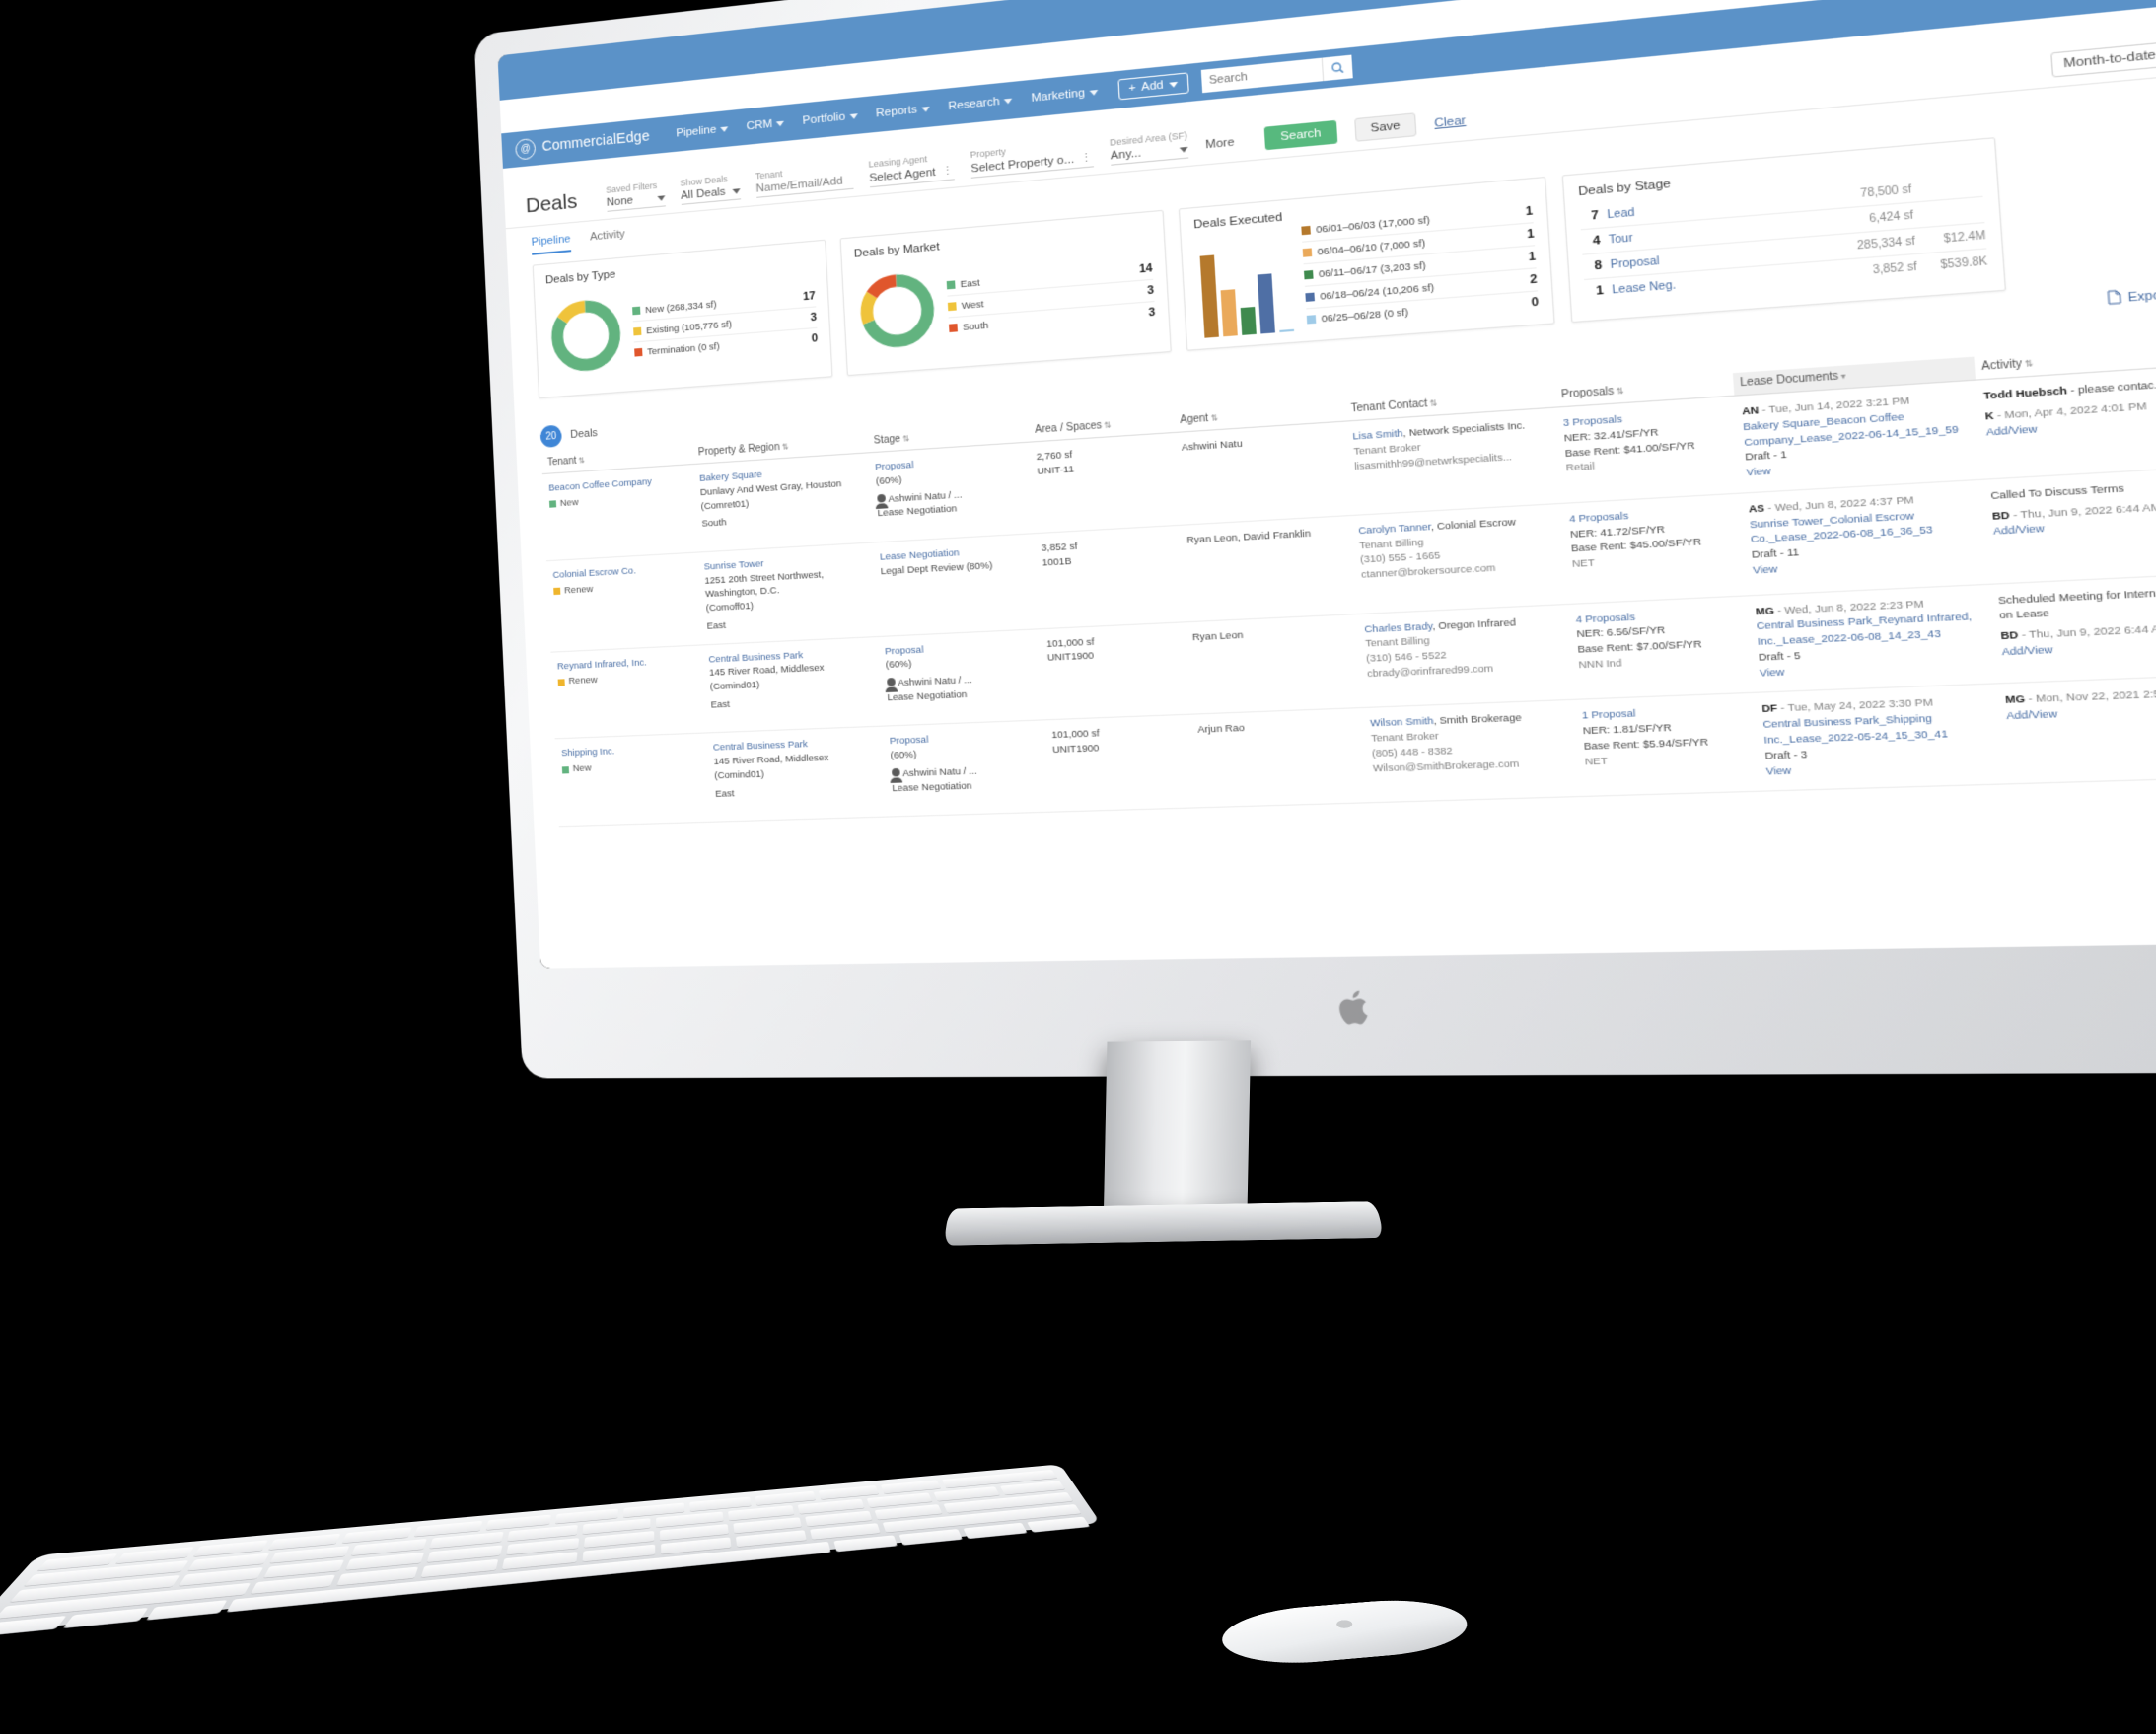 The height and width of the screenshot is (1734, 2156). Describe the element at coordinates (766, 124) in the screenshot. I see `nav-item-crm: CRM` at that location.